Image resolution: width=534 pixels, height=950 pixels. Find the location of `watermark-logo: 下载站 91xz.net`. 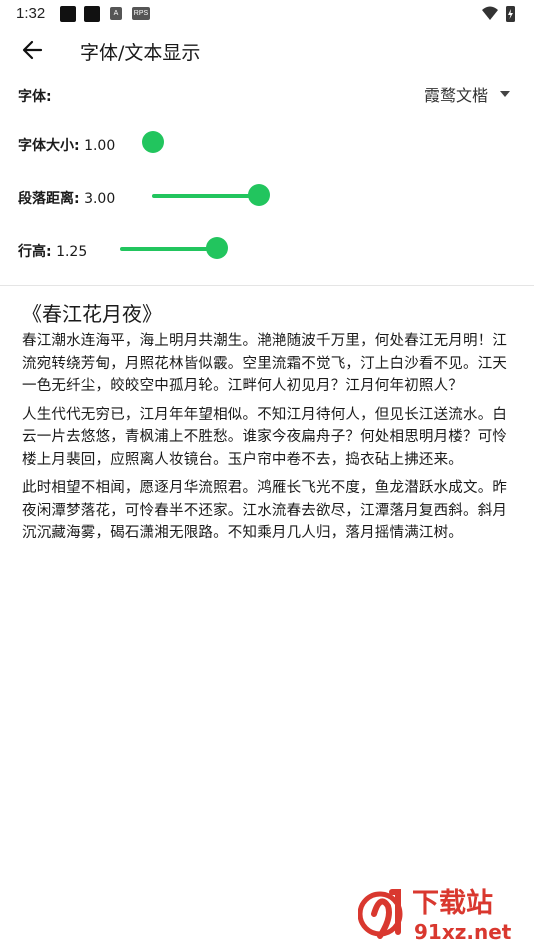

watermark-logo: 下载站 91xz.net is located at coordinates (442, 915).